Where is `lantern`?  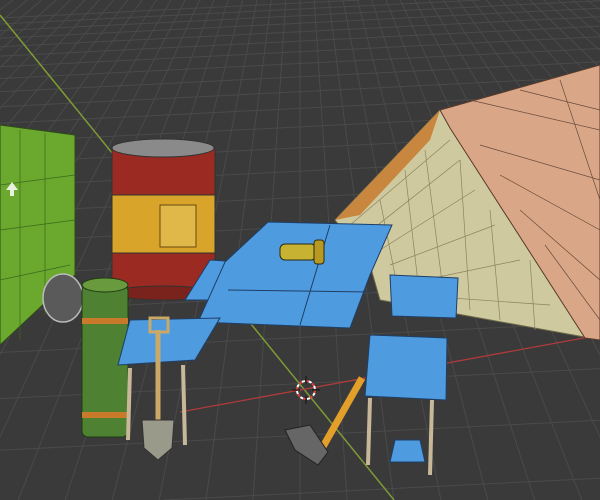 lantern is located at coordinates (302, 252).